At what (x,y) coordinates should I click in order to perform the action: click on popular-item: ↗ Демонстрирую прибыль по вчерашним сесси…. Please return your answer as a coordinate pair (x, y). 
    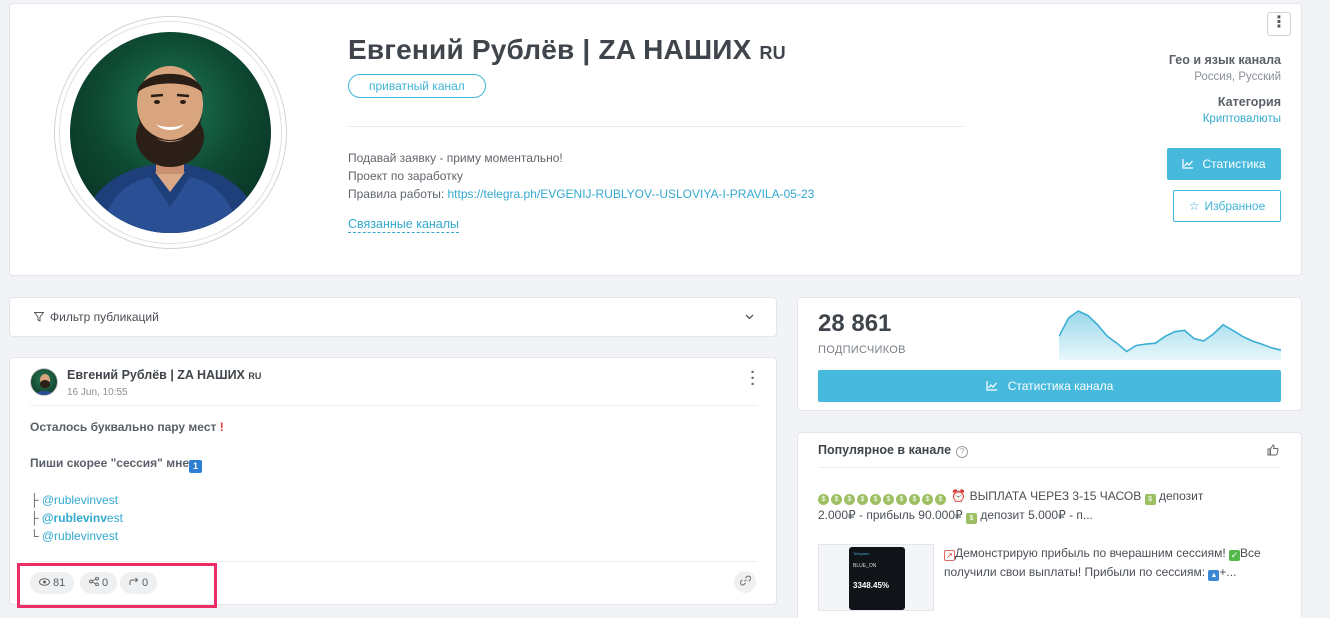
    Looking at the image, I should click on (1114, 563).